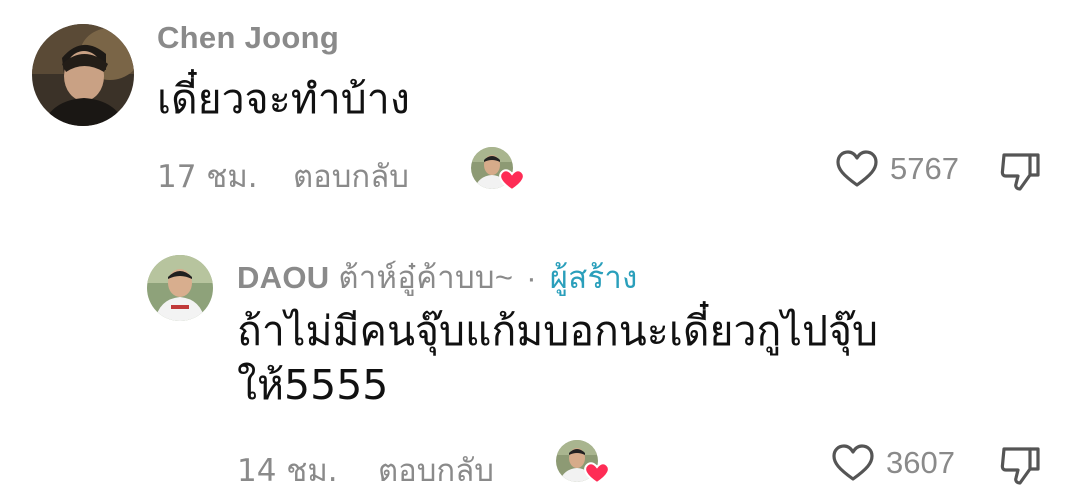 This screenshot has height=504, width=1079. Describe the element at coordinates (924, 168) in the screenshot. I see `like-count: 5767` at that location.